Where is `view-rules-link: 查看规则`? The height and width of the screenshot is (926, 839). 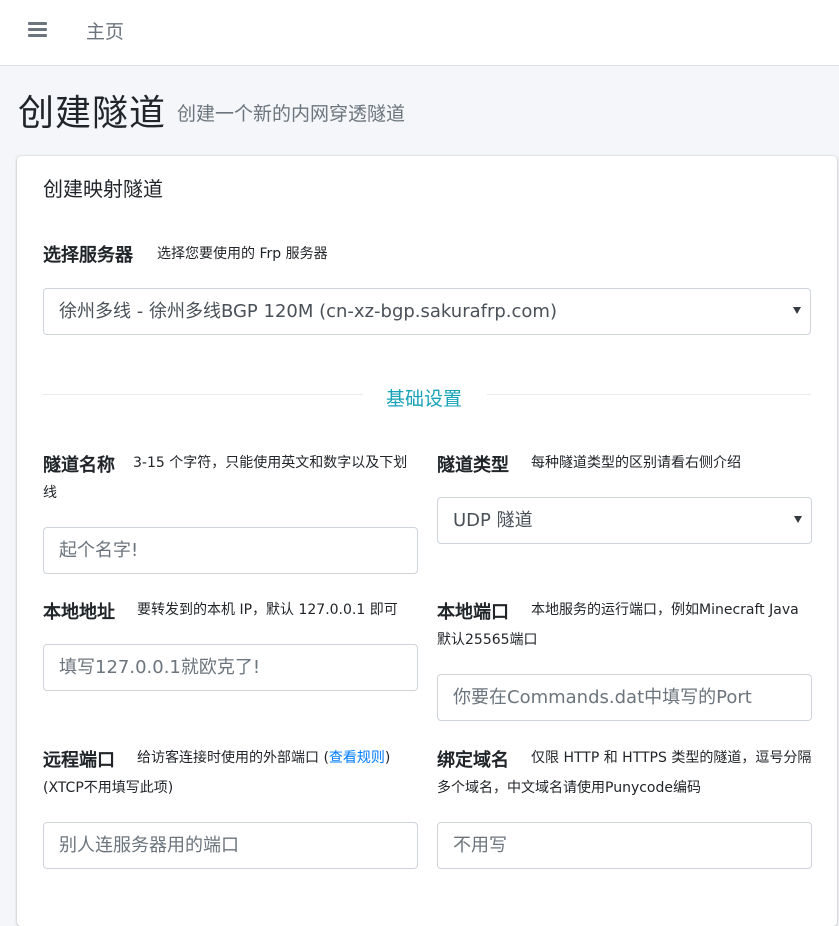
view-rules-link: 查看规则 is located at coordinates (357, 758).